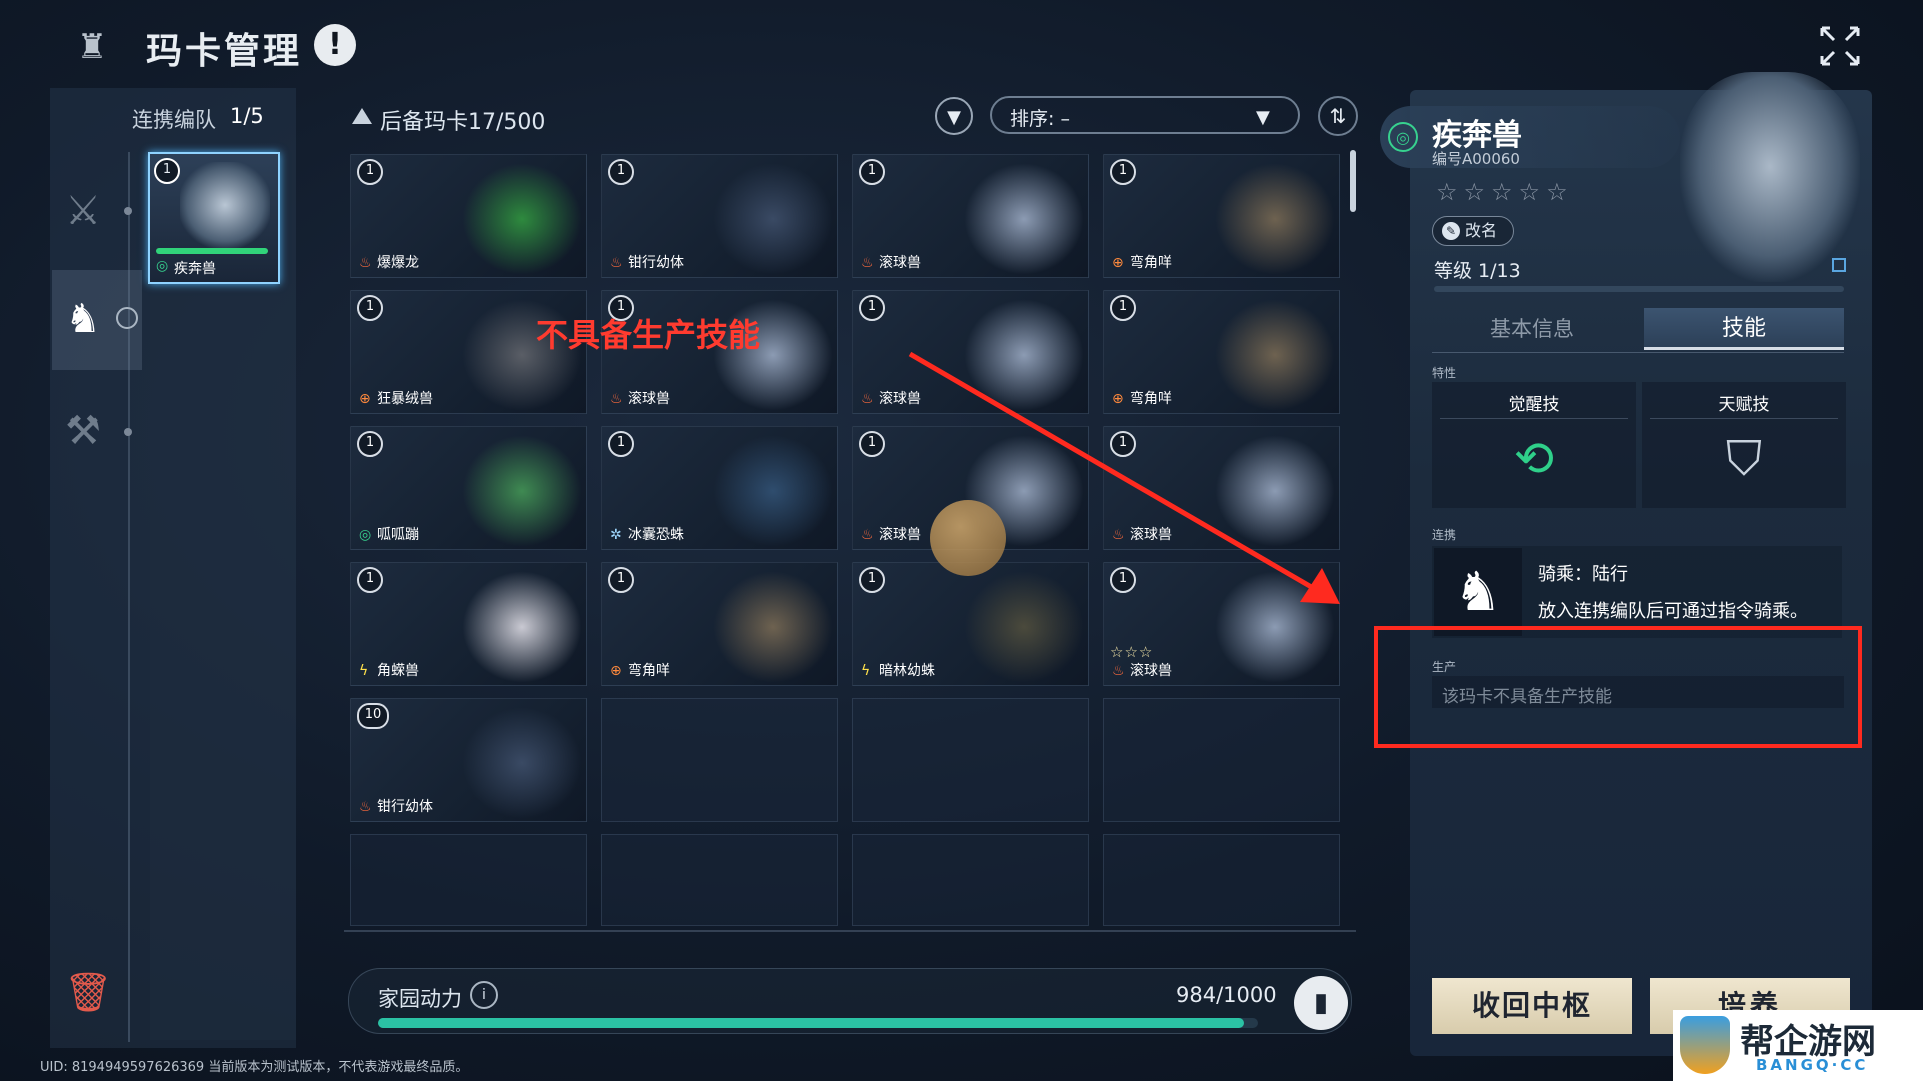  I want to click on level-progress, so click(1639, 289).